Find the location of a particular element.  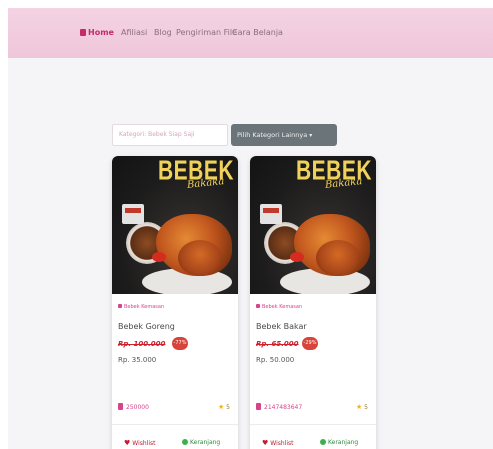

category-dropdown-button: Pilih Kategori Lainnya ▾ is located at coordinates (284, 135).